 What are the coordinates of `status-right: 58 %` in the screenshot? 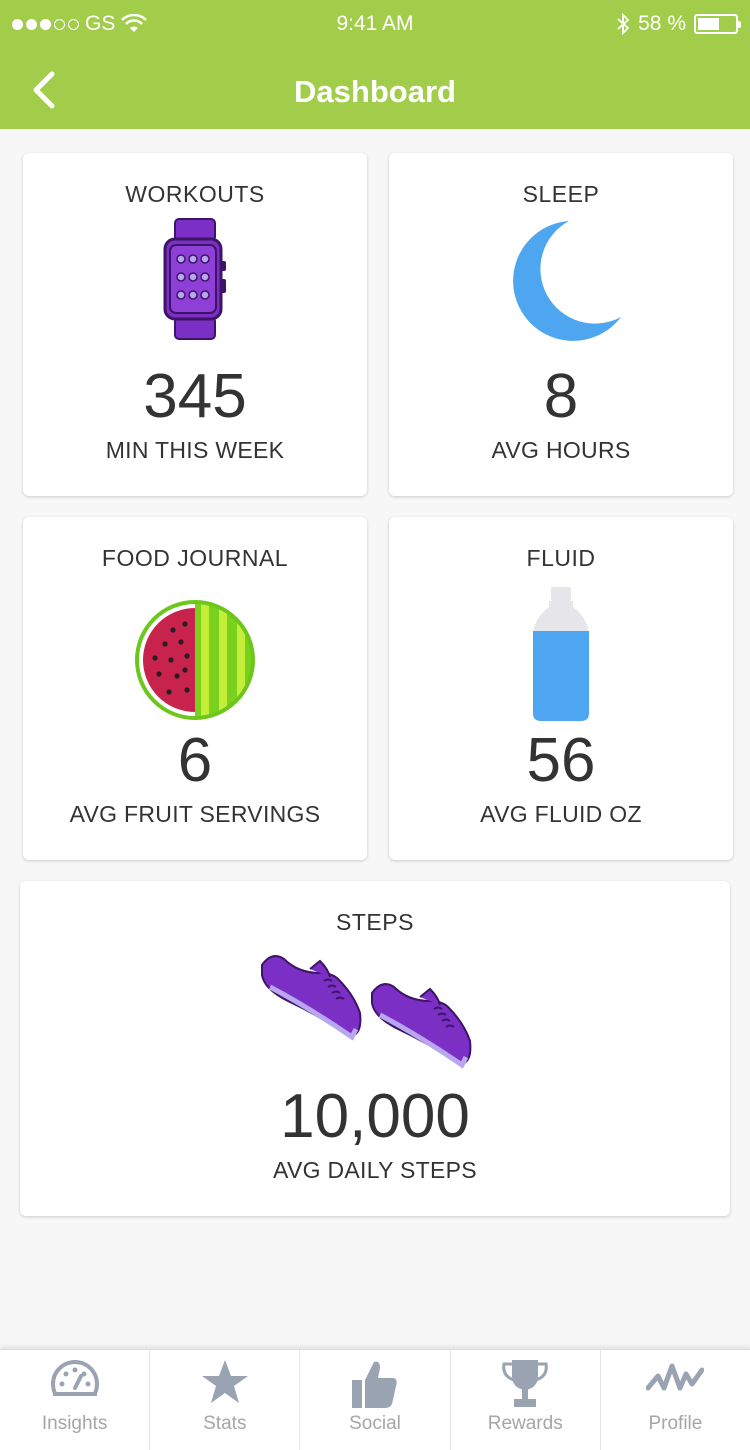 It's located at (678, 24).